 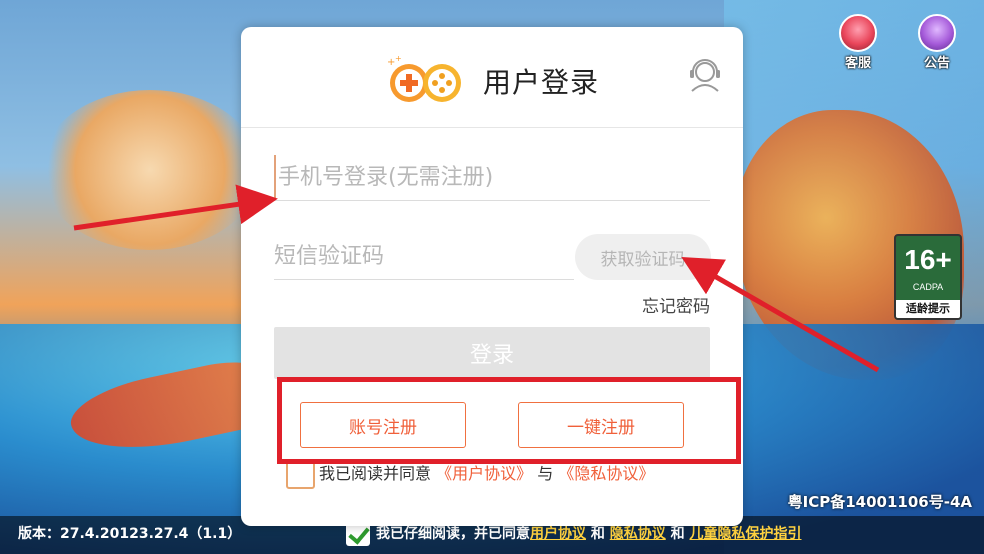 I want to click on annotation-arrow-left, so click(x=175, y=207).